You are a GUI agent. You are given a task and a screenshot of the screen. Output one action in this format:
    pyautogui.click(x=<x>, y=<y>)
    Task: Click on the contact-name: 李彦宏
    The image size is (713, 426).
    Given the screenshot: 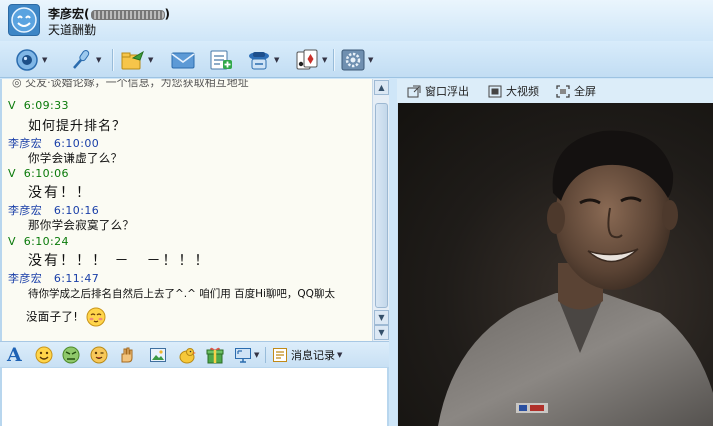 What is the action you would take?
    pyautogui.click(x=66, y=14)
    